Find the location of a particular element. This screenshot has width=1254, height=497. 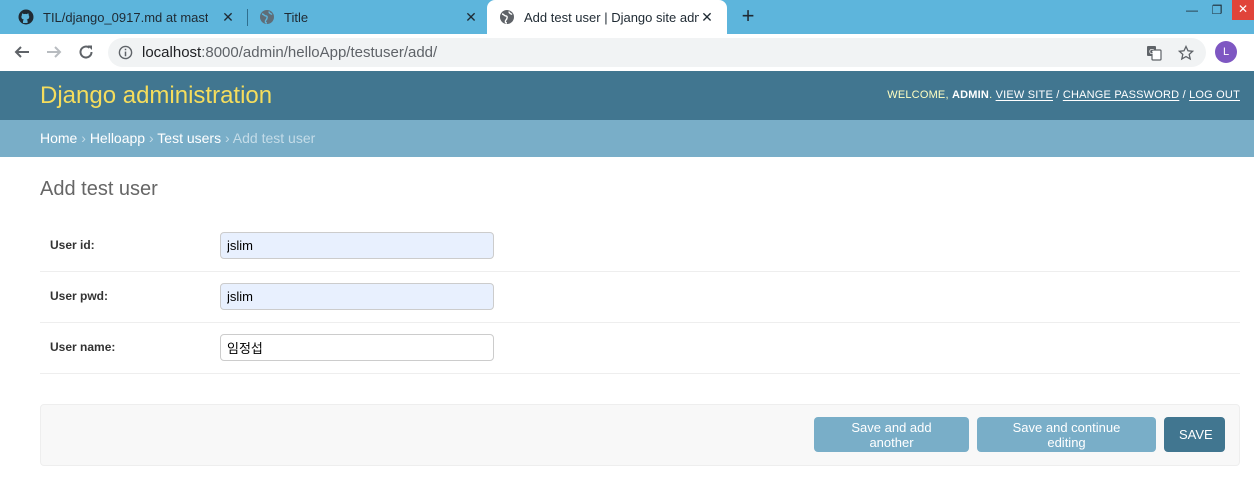

save-and-continue-button: Save and continue editing is located at coordinates (1066, 434).